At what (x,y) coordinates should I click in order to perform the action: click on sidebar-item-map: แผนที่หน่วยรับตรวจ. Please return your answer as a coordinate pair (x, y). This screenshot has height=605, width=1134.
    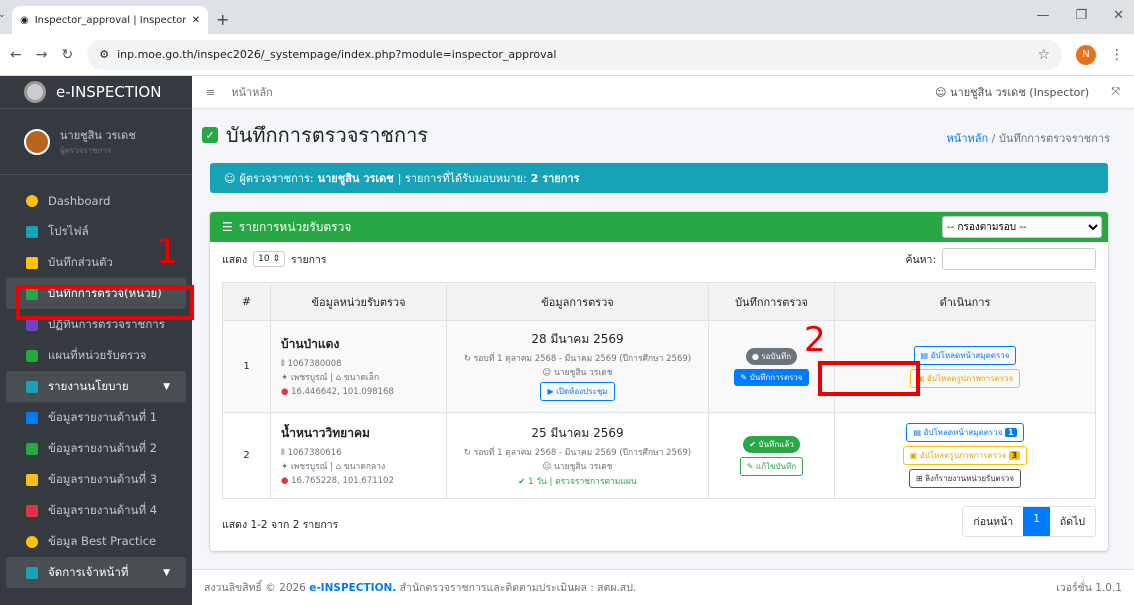
    Looking at the image, I should click on (96, 355).